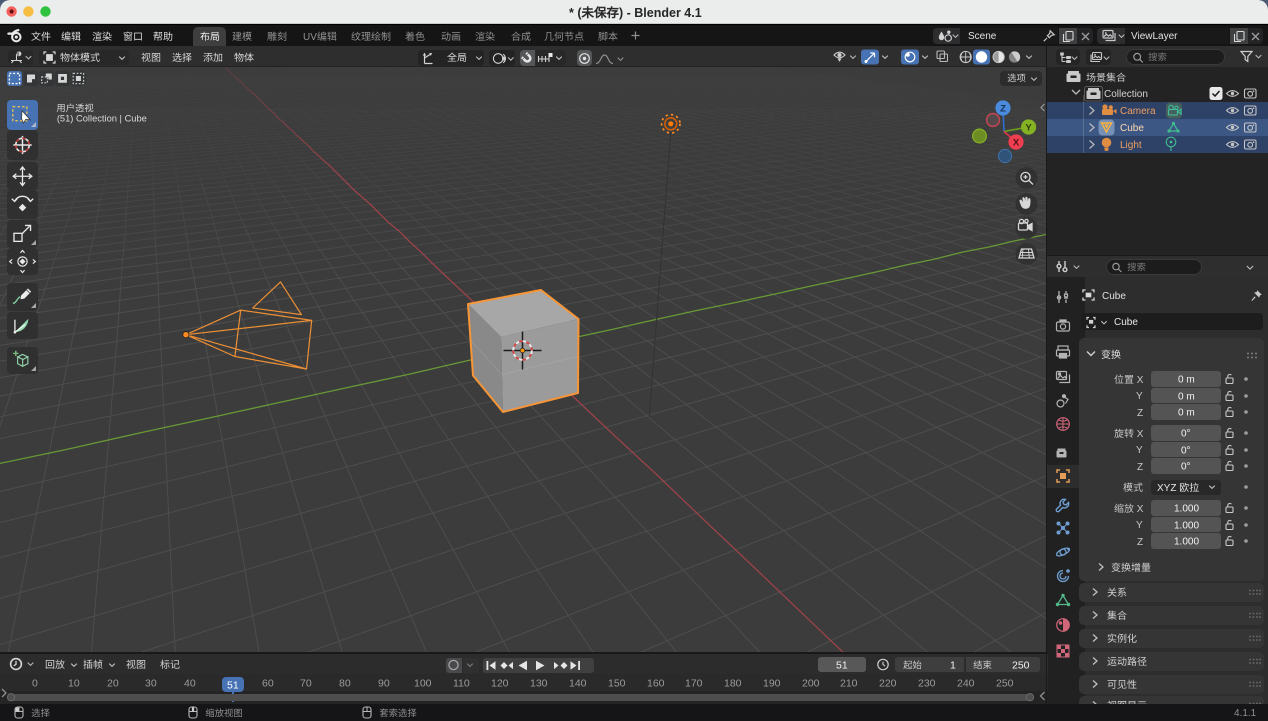 The image size is (1268, 721). Describe the element at coordinates (953, 665) in the screenshot. I see `svg-text: 1` at that location.